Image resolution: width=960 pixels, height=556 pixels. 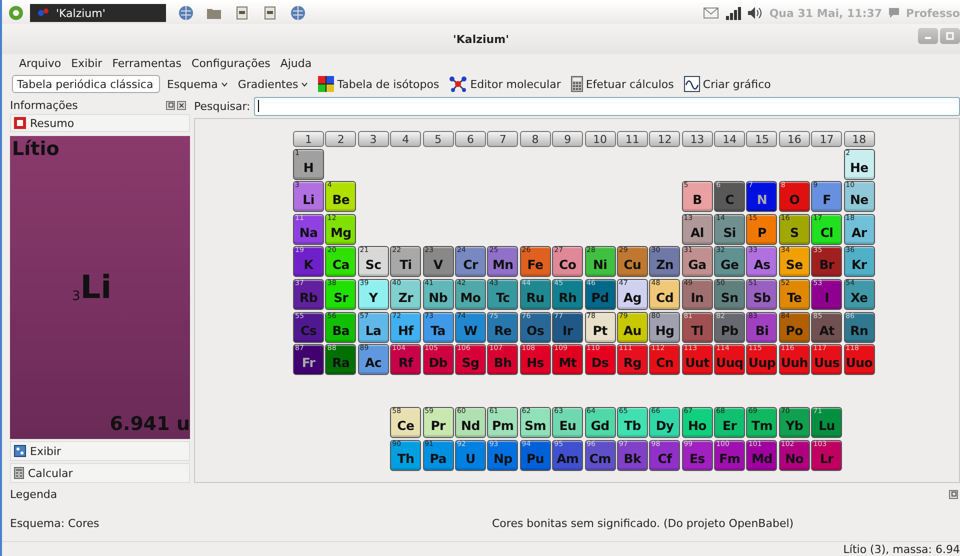 I want to click on view-icon, so click(x=20, y=451).